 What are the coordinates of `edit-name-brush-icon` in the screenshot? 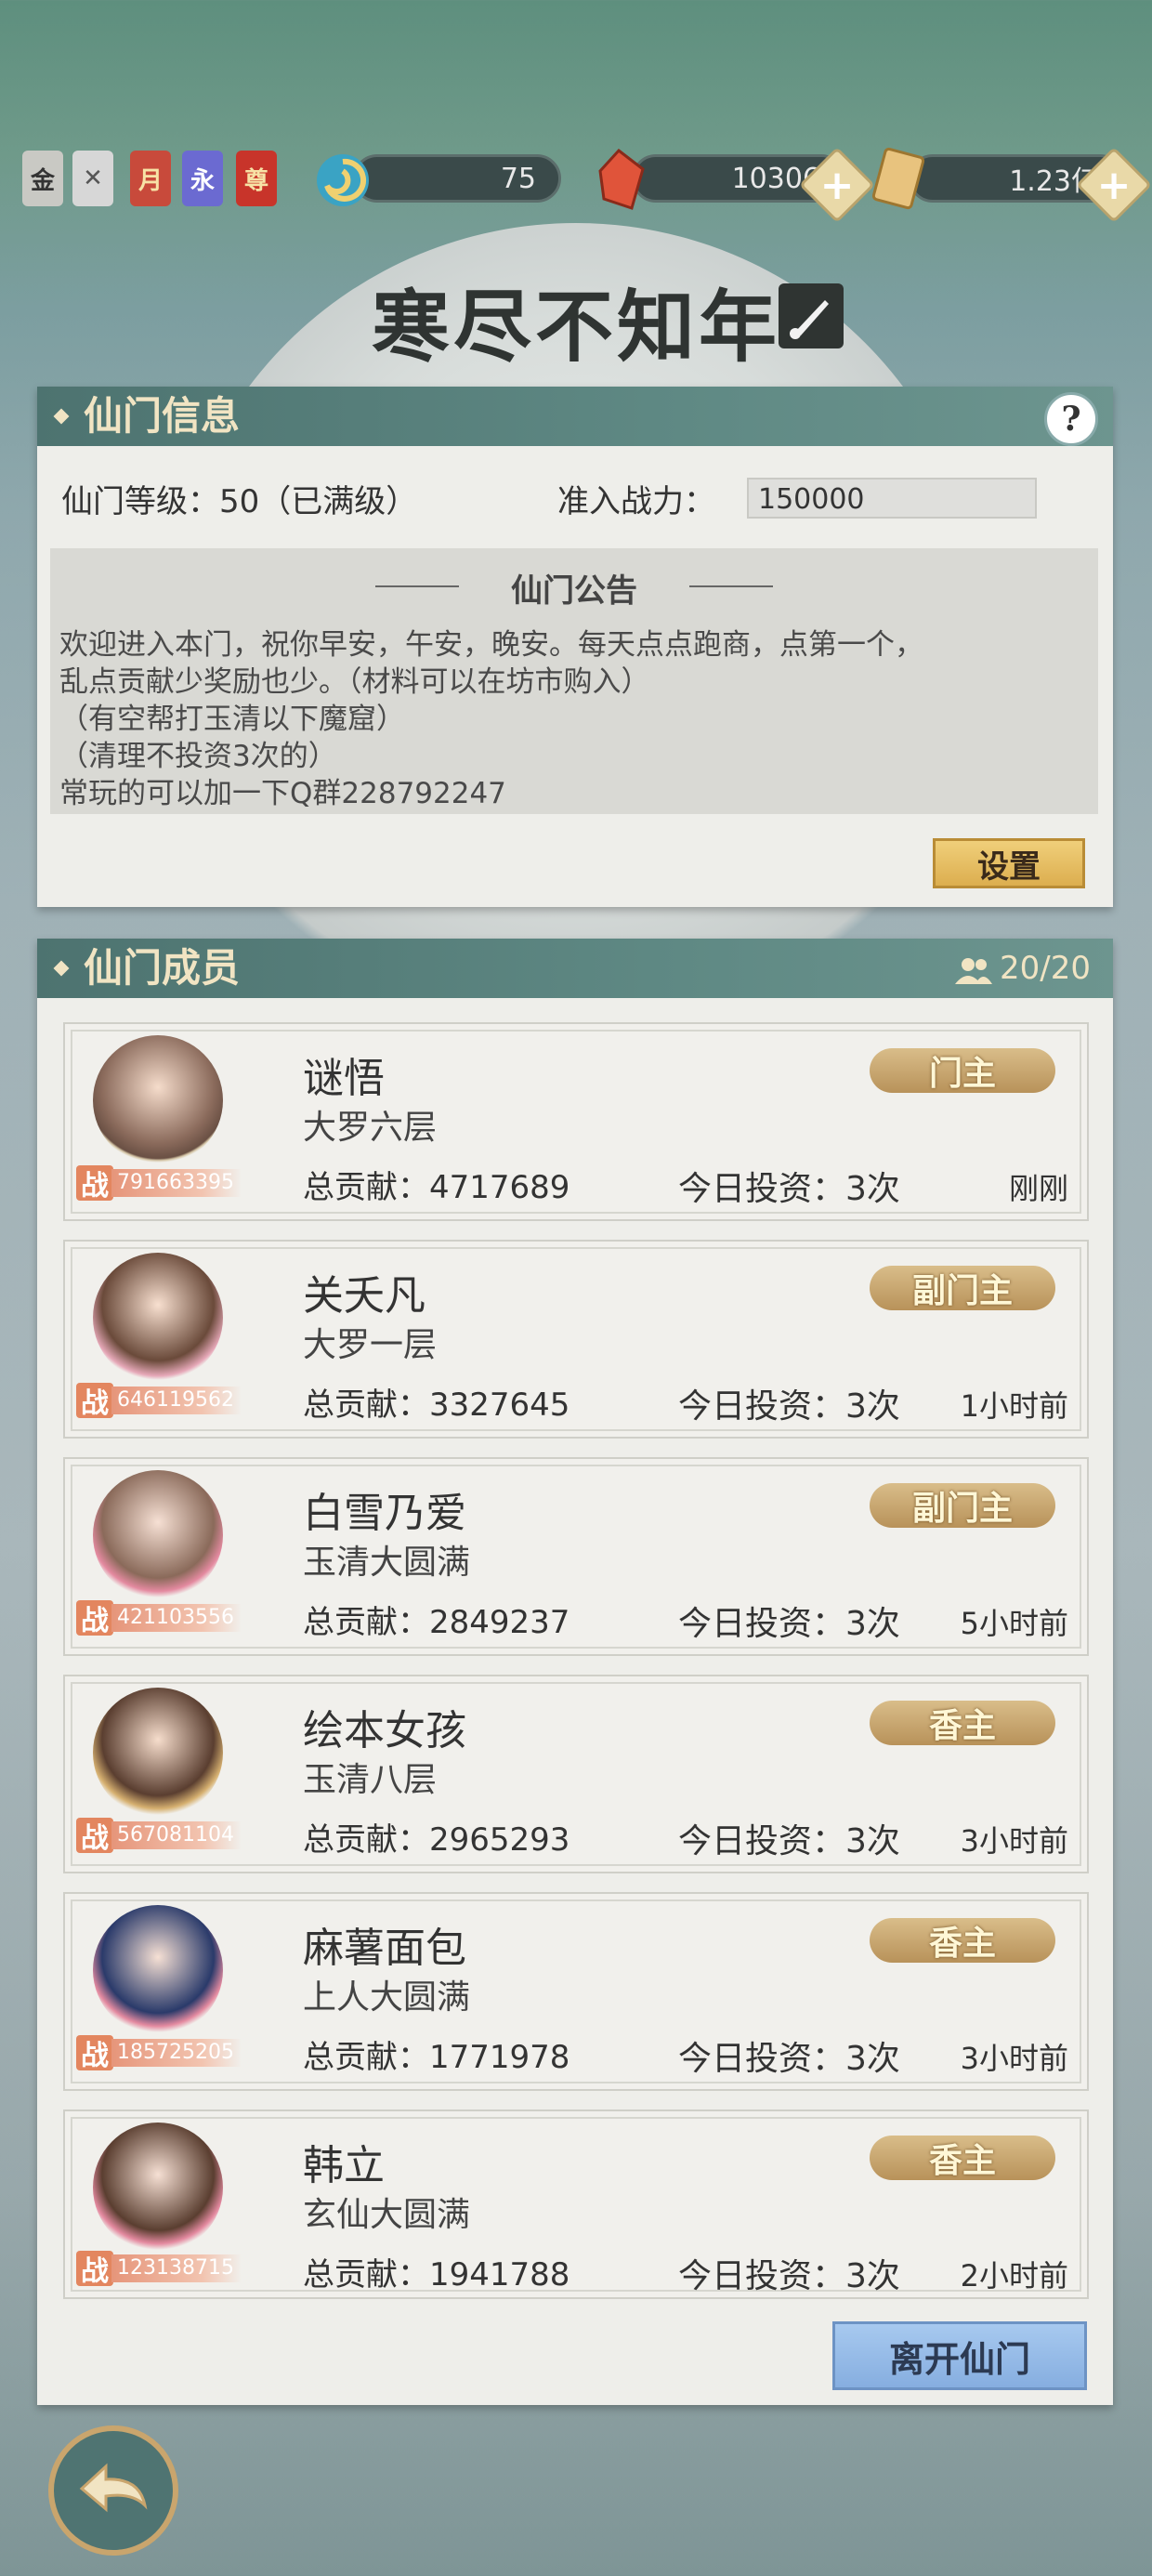 It's located at (811, 315).